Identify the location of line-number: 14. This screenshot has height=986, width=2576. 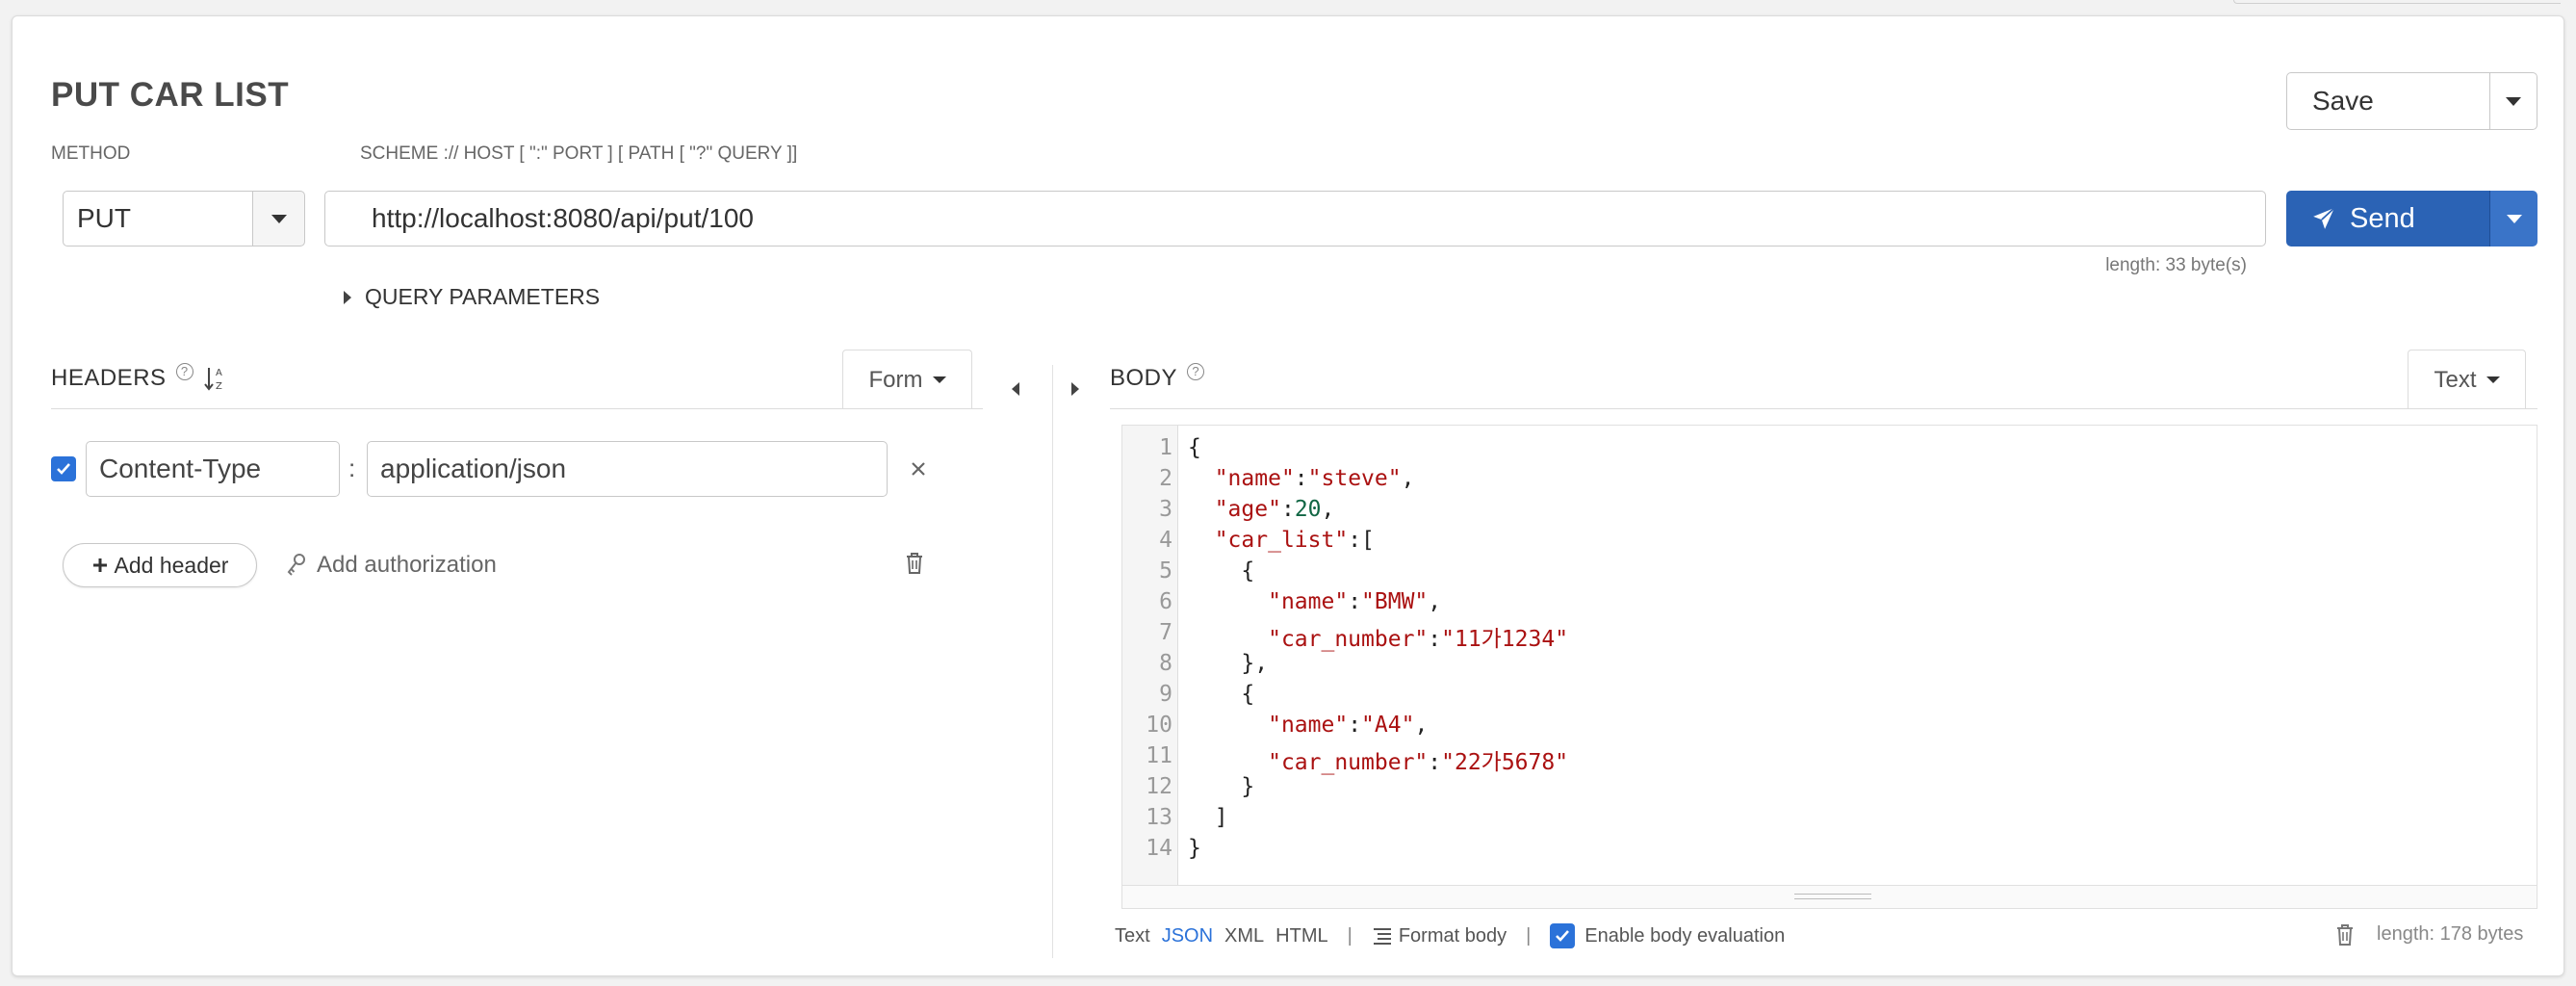
(1159, 848).